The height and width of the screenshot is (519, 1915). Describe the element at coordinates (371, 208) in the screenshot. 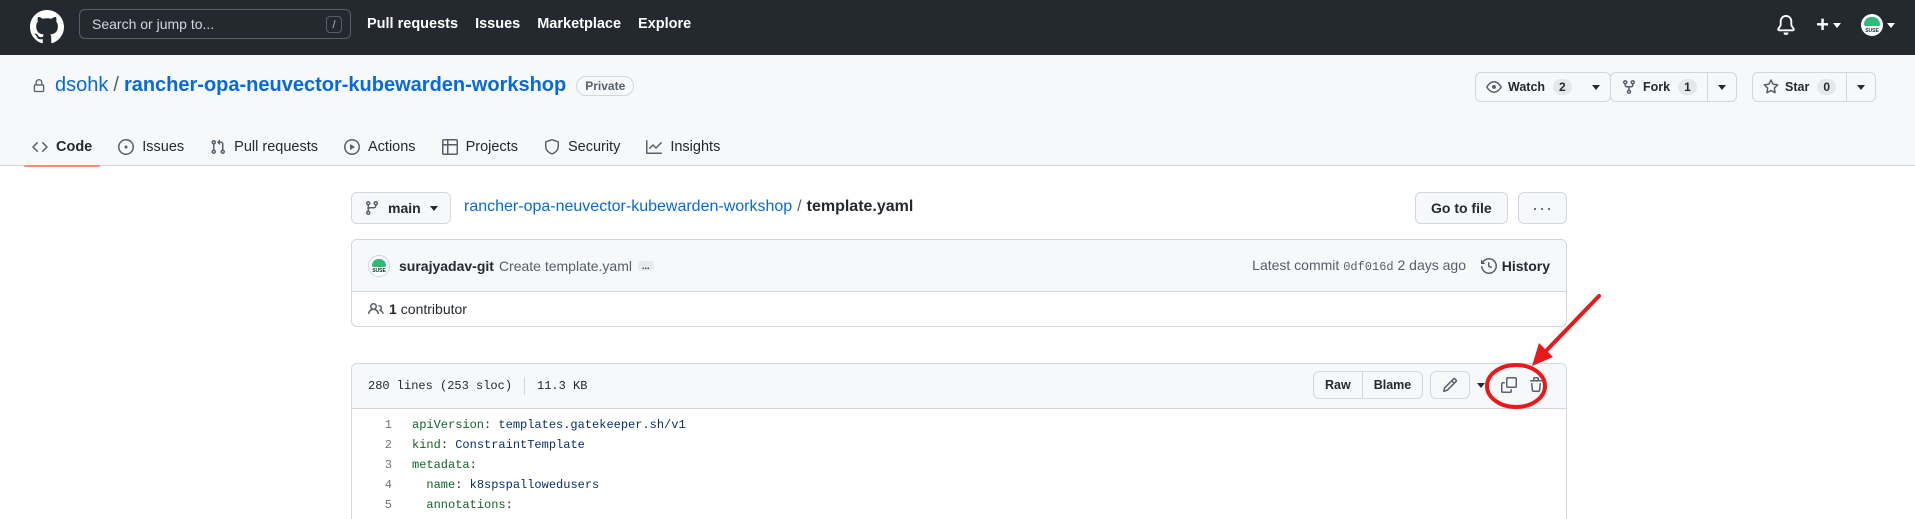

I see `branch-icon` at that location.